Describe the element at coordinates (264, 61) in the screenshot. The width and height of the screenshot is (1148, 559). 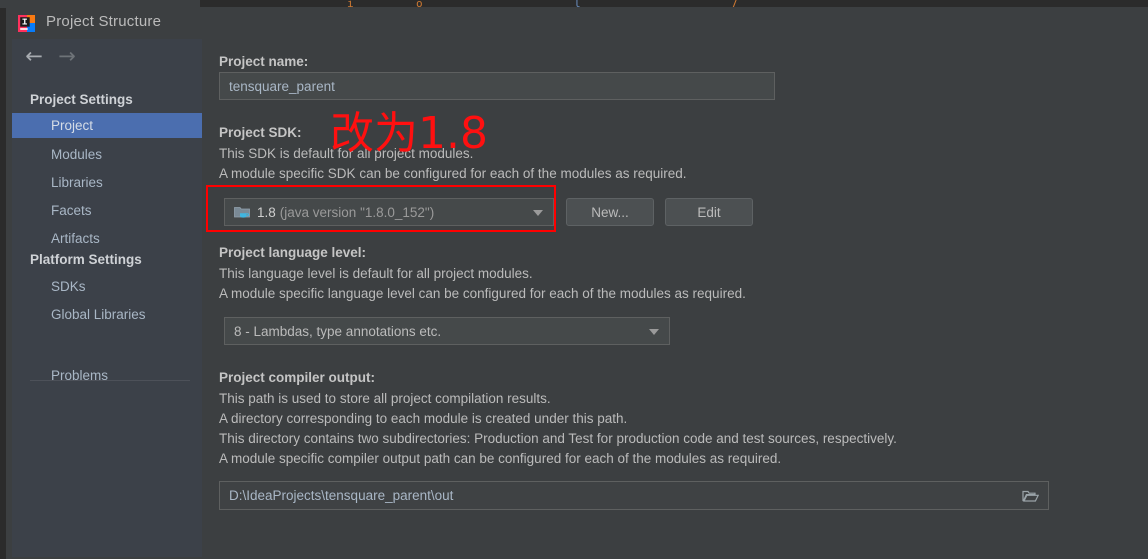
I see `project-name-label: Project name:` at that location.